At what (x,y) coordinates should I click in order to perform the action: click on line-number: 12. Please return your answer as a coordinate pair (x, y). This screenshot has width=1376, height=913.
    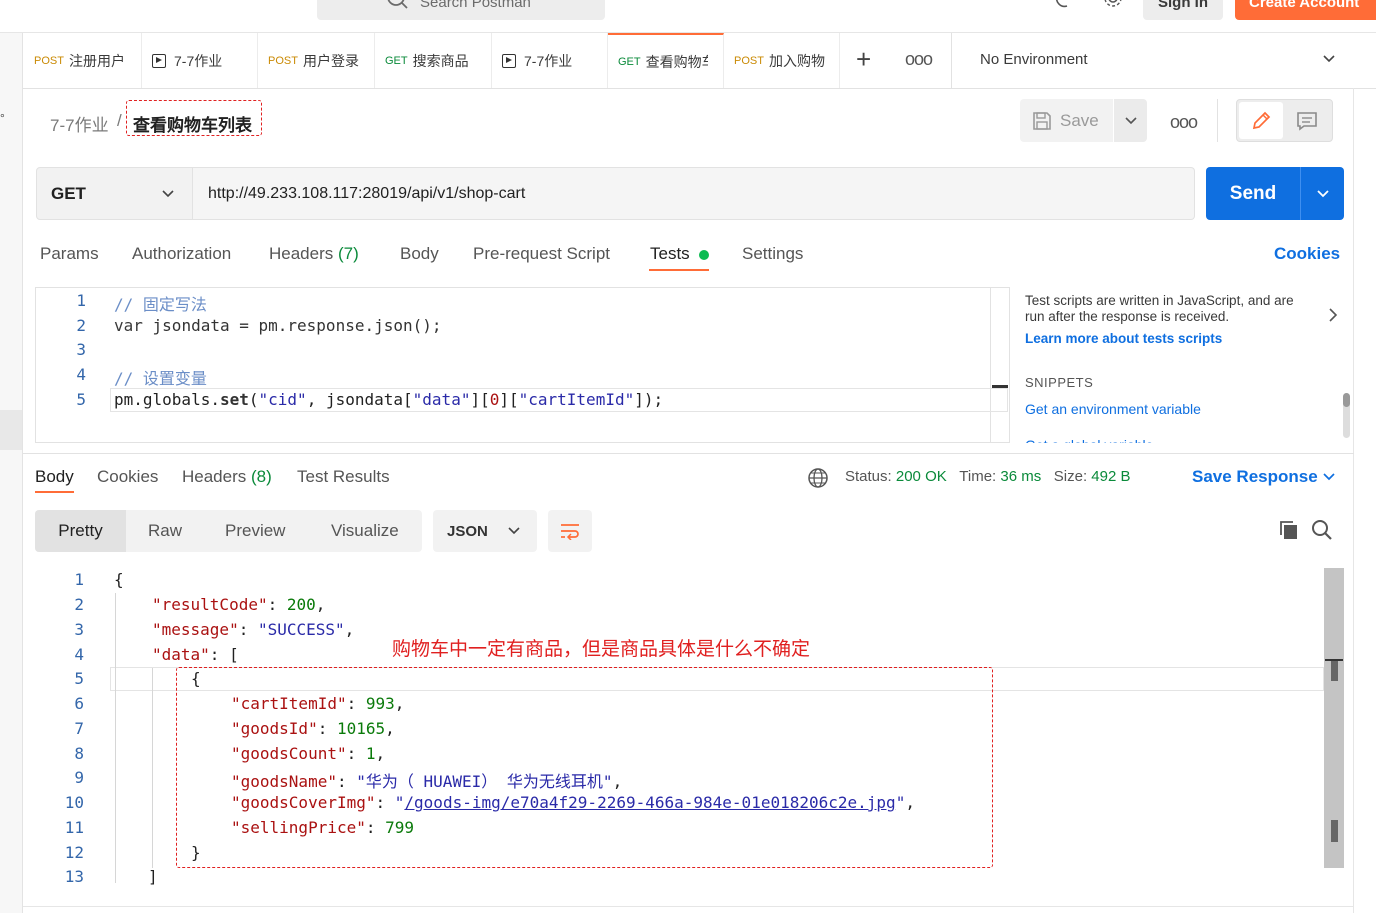
    Looking at the image, I should click on (74, 852).